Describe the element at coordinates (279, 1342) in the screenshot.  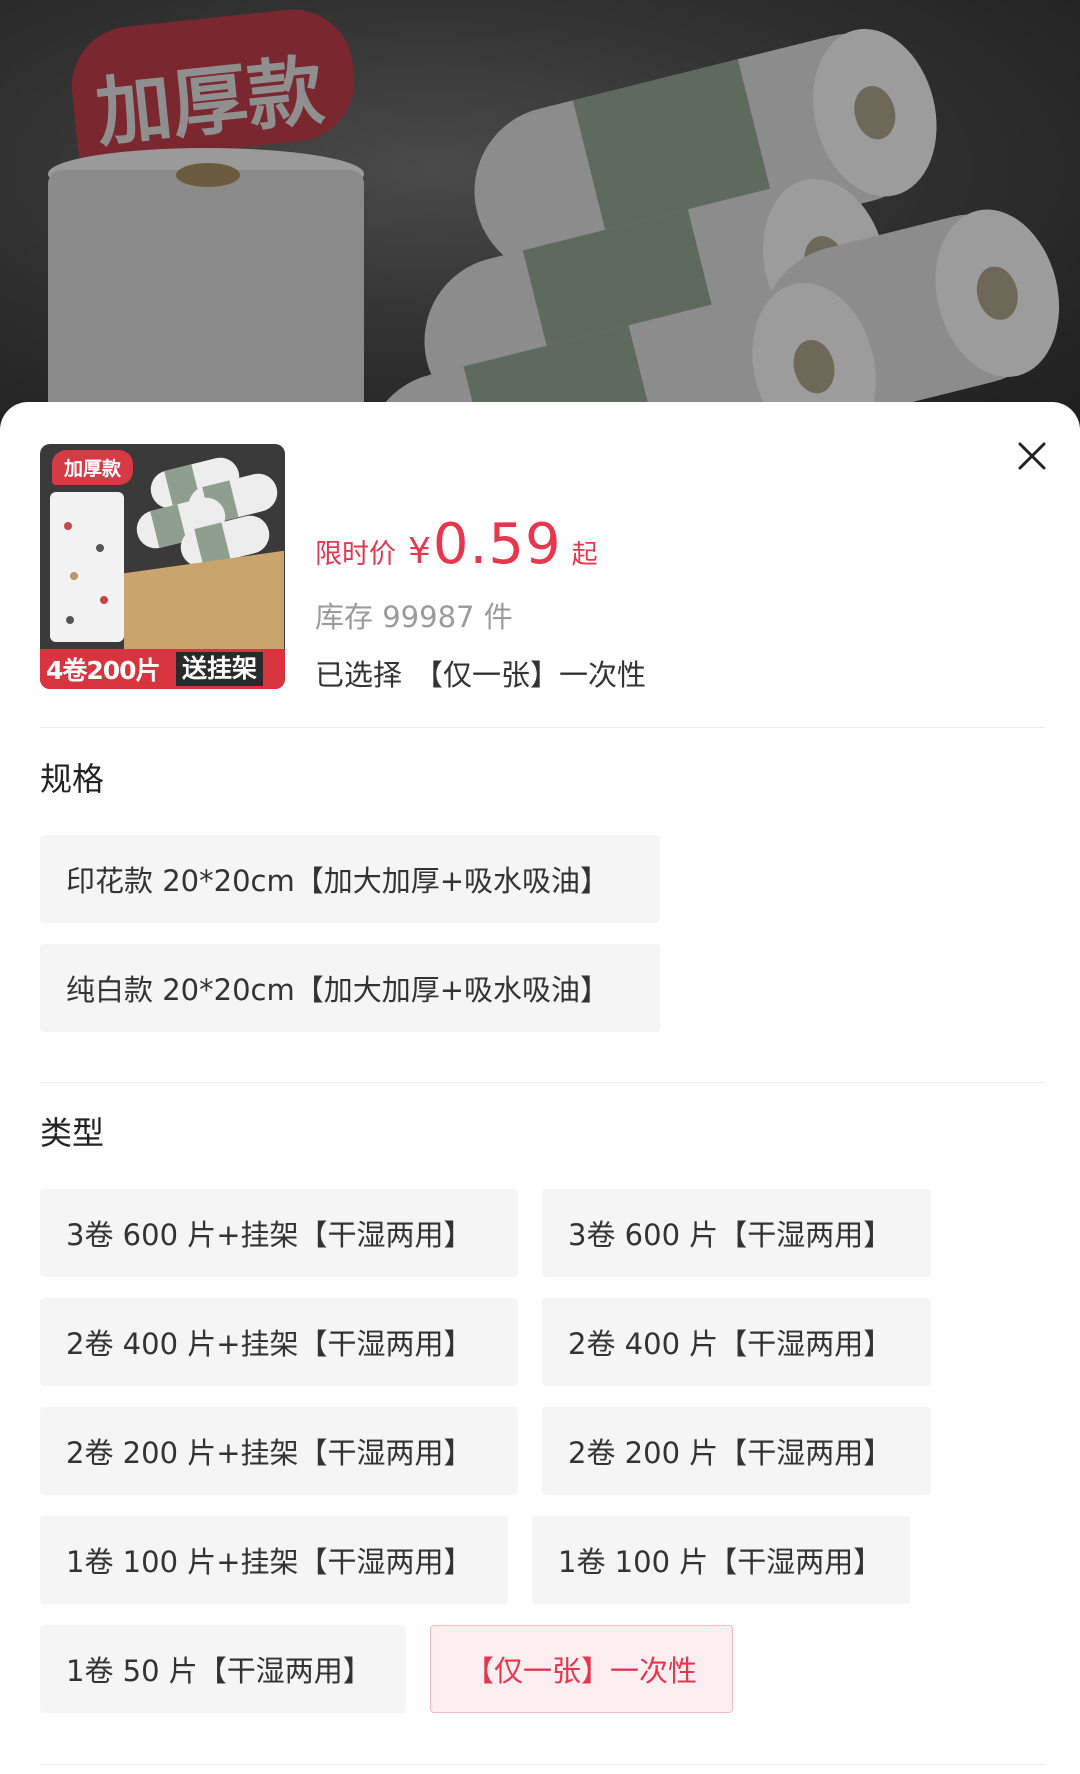
I see `type-option: 2卷 400 片+挂架【干湿两用】` at that location.